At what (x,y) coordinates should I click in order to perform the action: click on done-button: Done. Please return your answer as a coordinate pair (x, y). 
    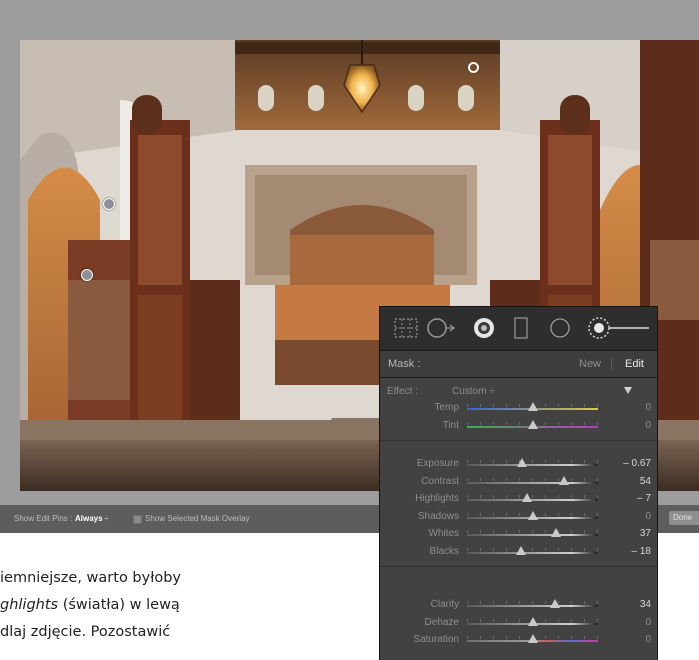
    Looking at the image, I should click on (684, 518).